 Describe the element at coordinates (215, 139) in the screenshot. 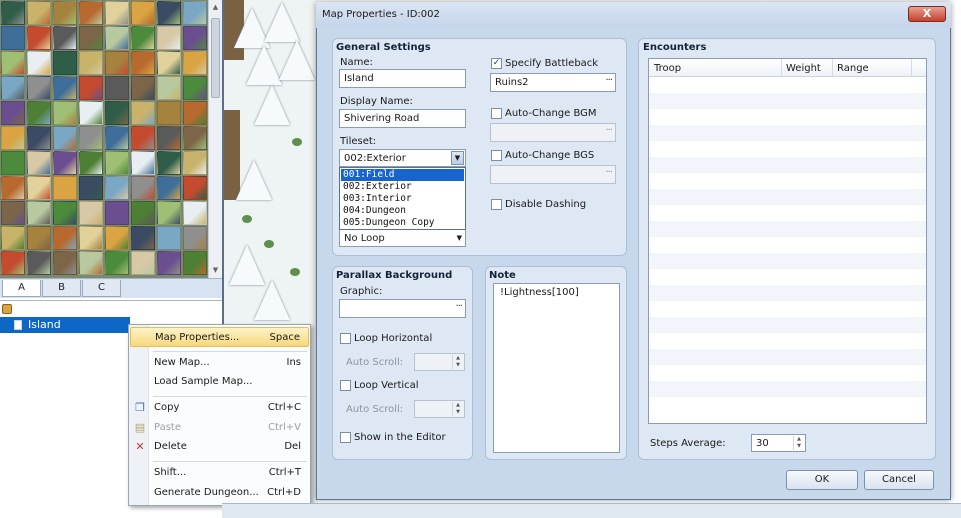

I see `tileset-scrollbar: ▲ ▼` at that location.